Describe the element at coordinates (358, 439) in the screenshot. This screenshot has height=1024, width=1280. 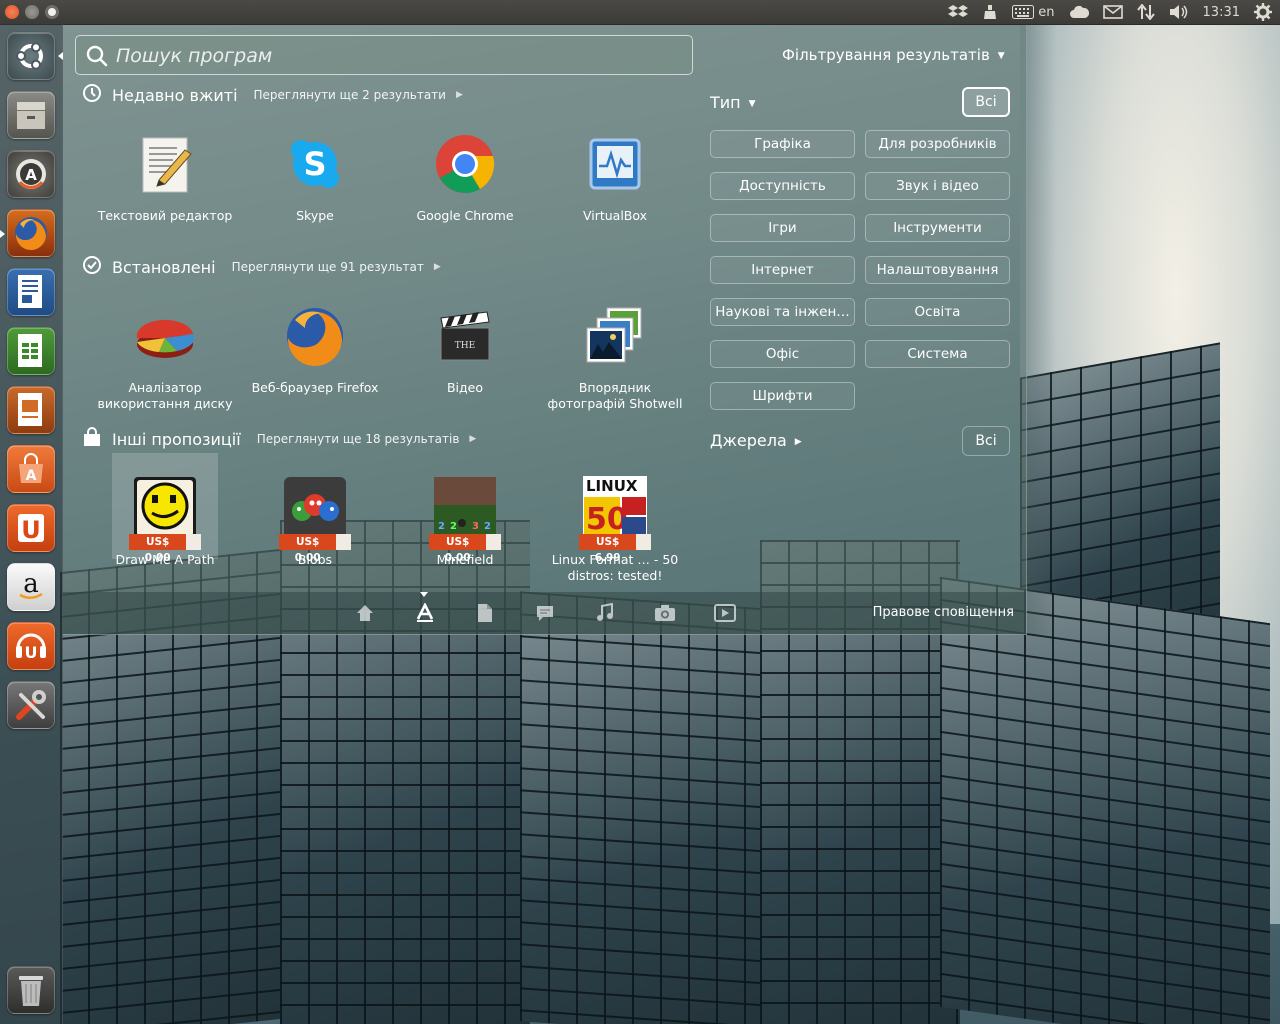
I see `see-more-link: Переглянути ще 18 результатів` at that location.